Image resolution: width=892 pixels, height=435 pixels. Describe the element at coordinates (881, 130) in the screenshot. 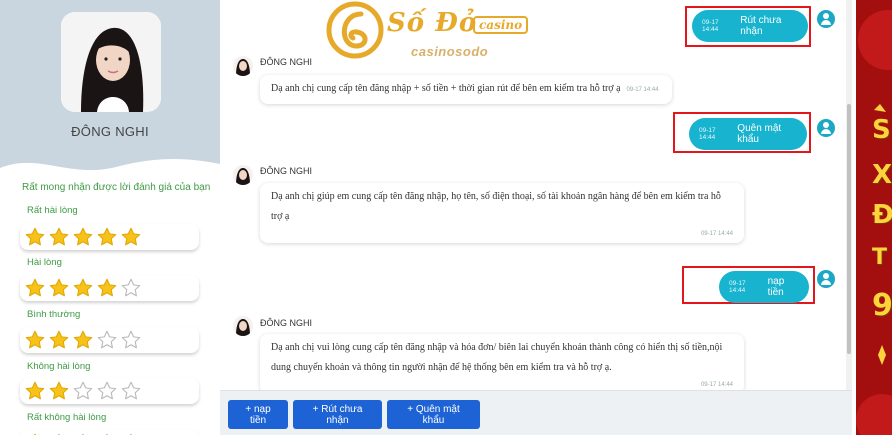

I see `banner-letter-s: S` at that location.